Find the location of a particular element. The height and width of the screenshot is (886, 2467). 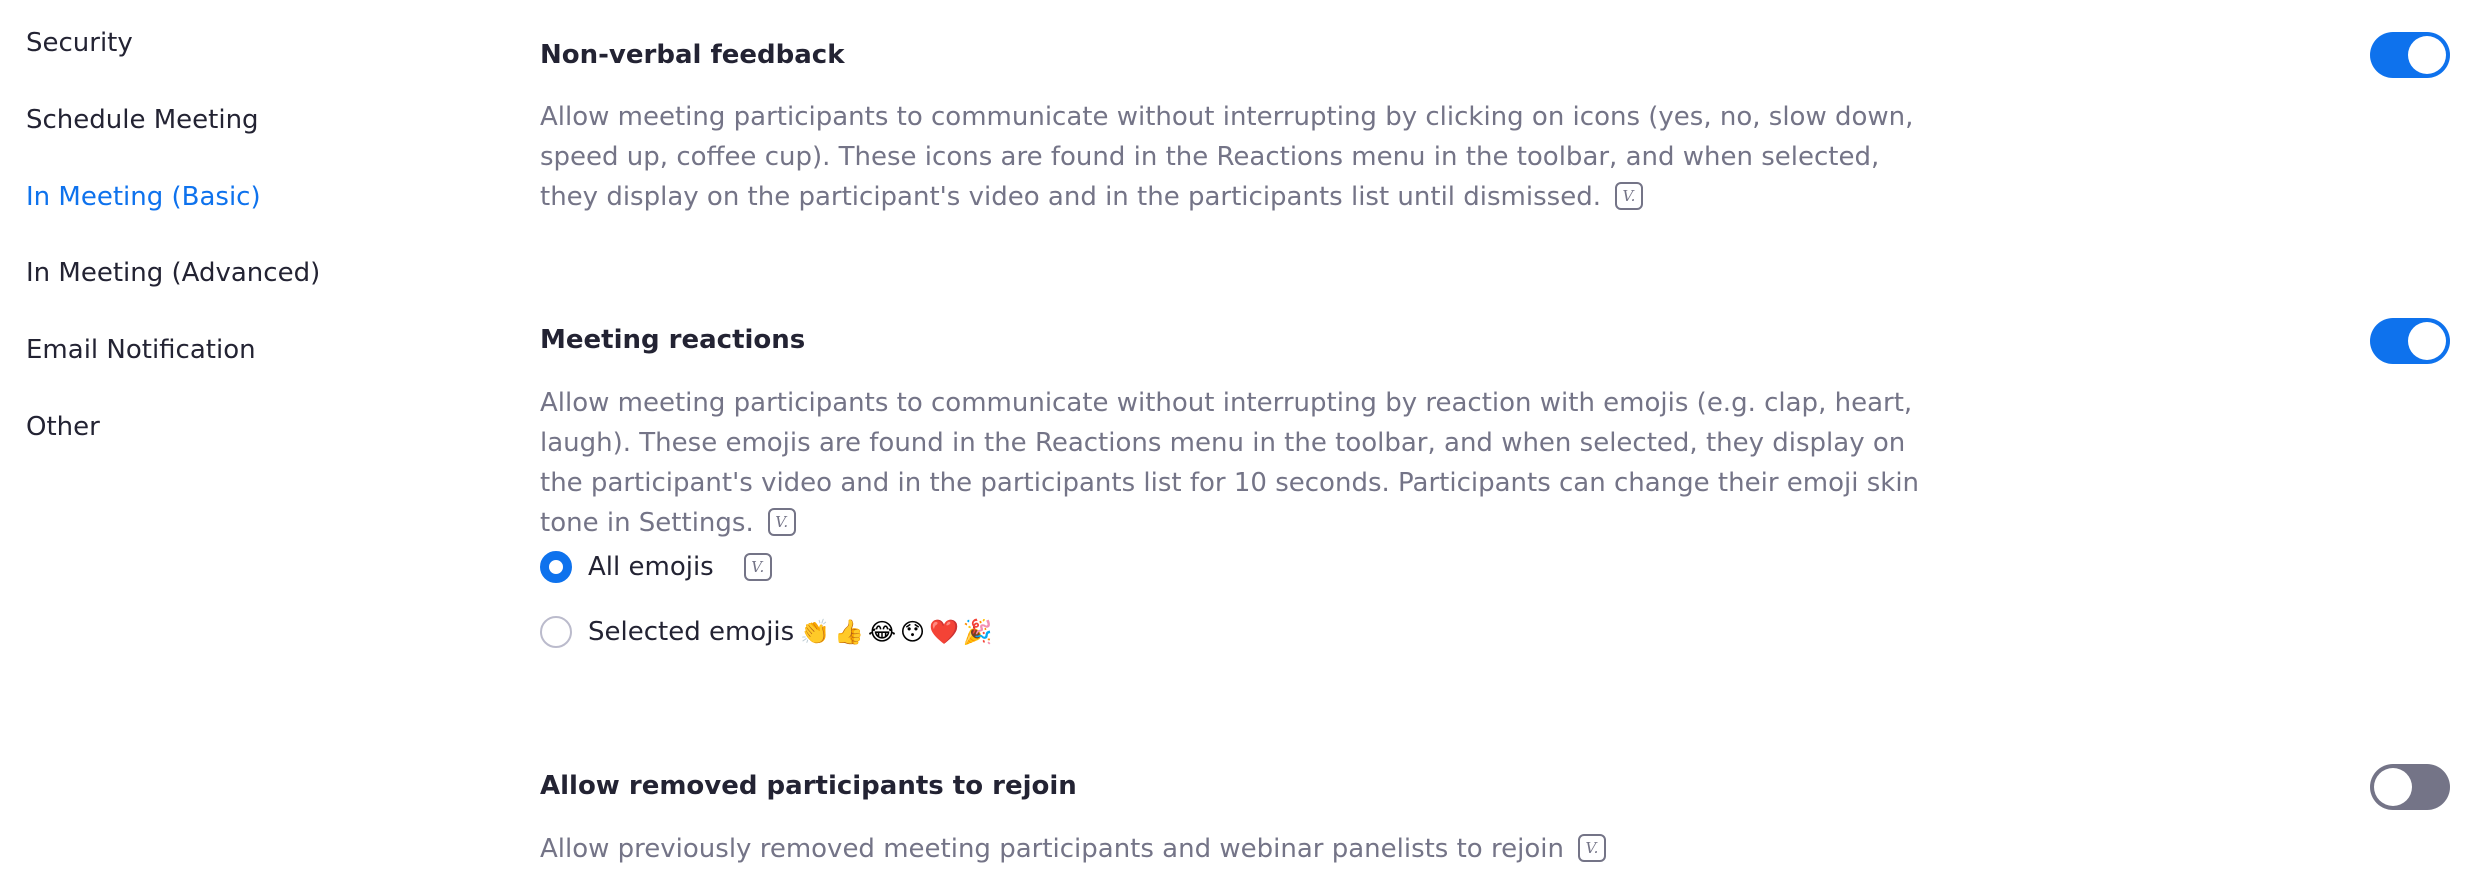

radio-selected-emojis: Selected emojis 👏👍😂😯❤️🎉 is located at coordinates (768, 632).